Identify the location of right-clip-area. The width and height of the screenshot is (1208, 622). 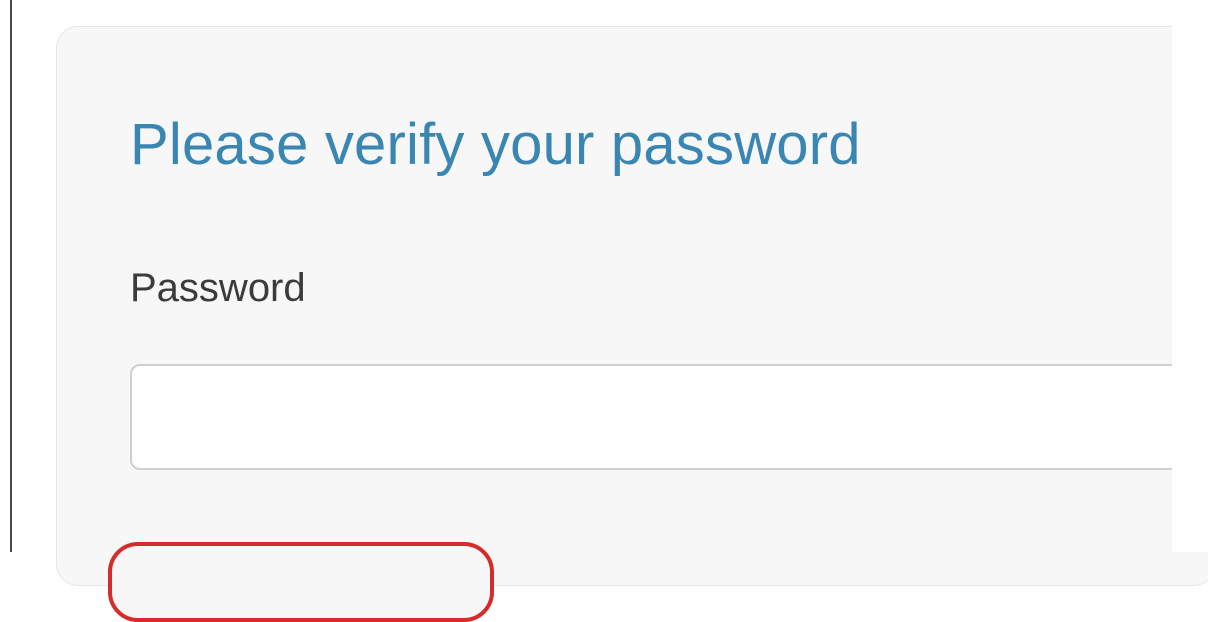
(1190, 276).